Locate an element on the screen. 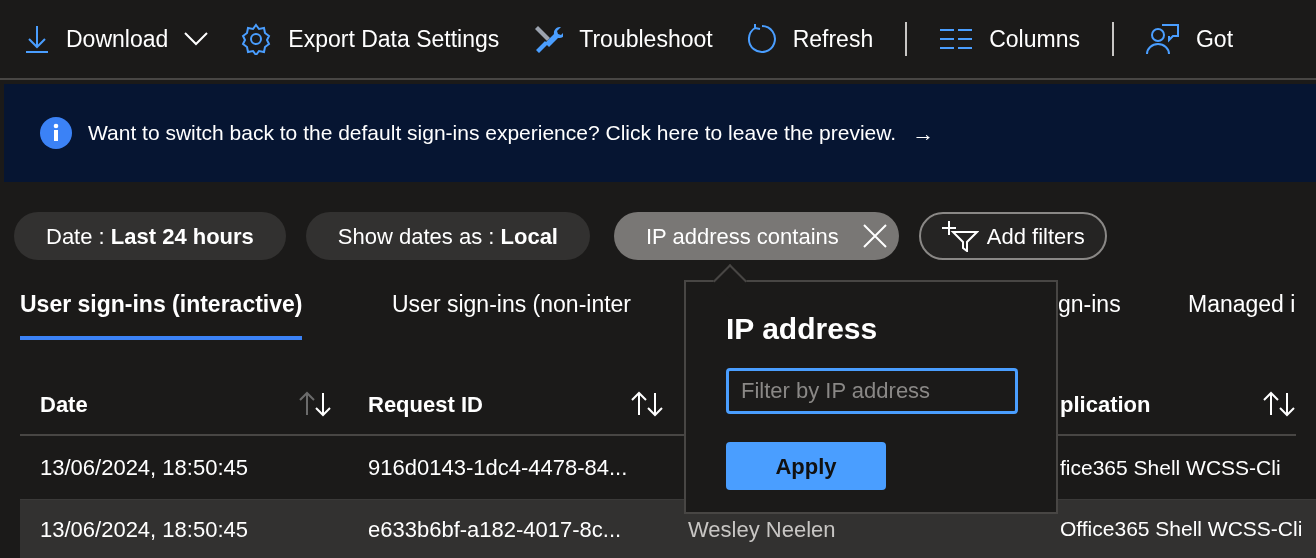 Image resolution: width=1316 pixels, height=558 pixels. active-filter-pill: IP address contains is located at coordinates (756, 236).